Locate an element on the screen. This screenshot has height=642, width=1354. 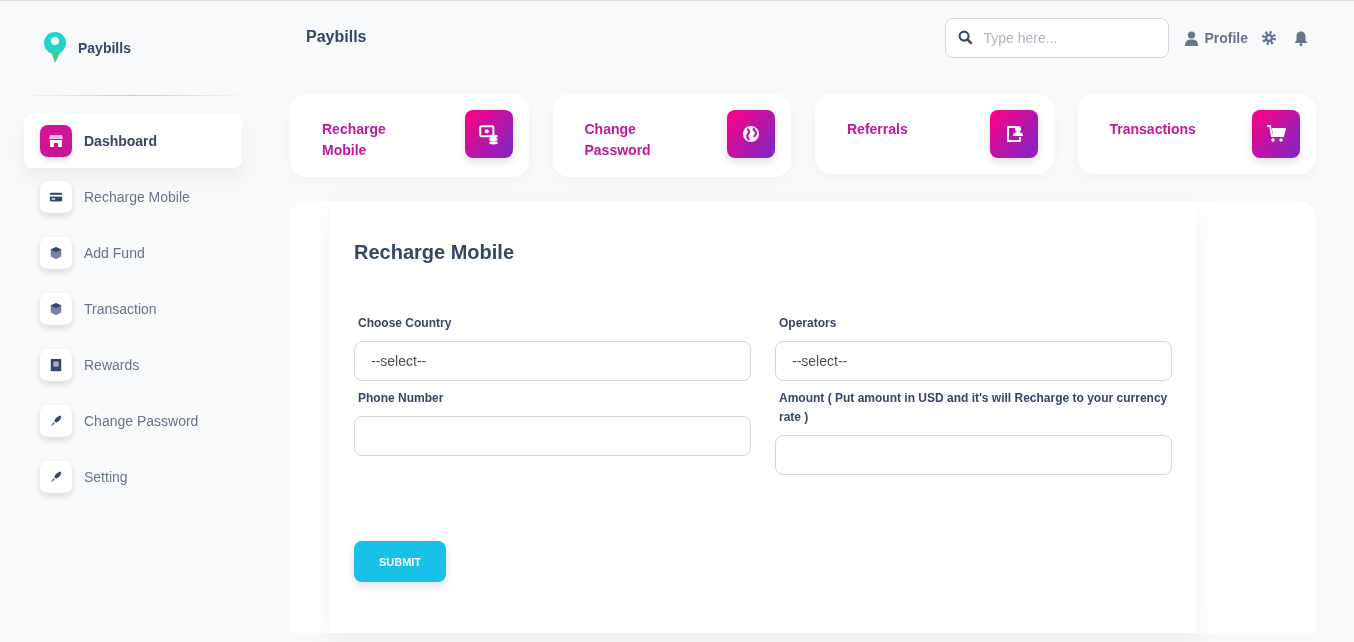
field-label: Amount ( Put amount in USD and it's will Recharge to your currency rate ) is located at coordinates (973, 408).